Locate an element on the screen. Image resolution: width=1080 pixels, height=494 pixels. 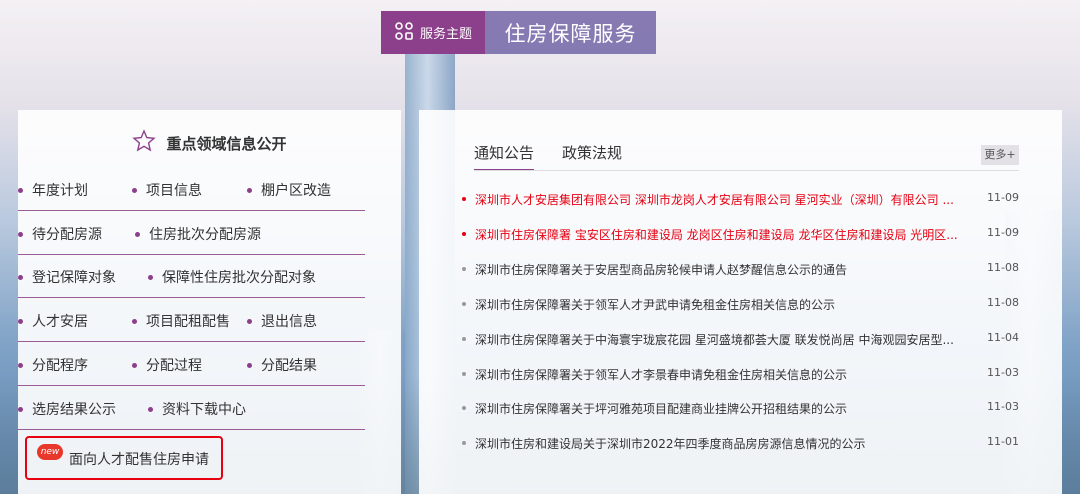
tab-policies: 政策法规 is located at coordinates (592, 152).